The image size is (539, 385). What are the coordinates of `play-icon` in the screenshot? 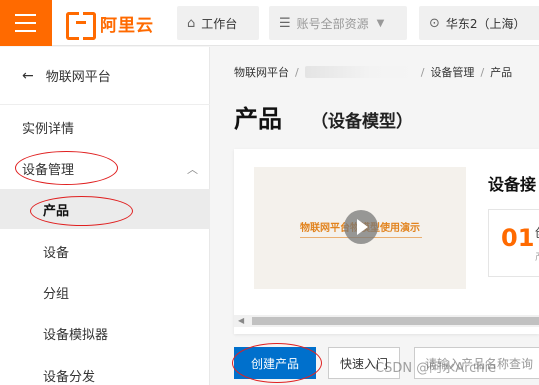 It's located at (361, 227).